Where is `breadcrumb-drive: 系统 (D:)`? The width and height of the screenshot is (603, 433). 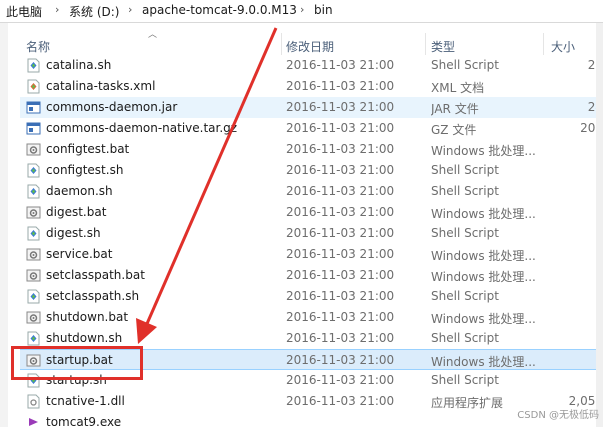
breadcrumb-drive: 系统 (D:) is located at coordinates (94, 11).